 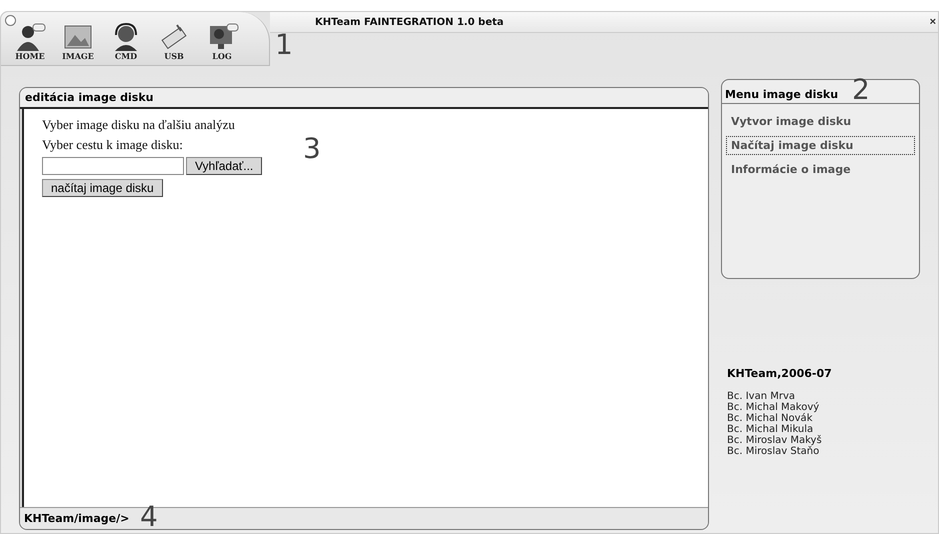 What do you see at coordinates (77, 518) in the screenshot?
I see `command-prompt: KHTeam/image/>` at bounding box center [77, 518].